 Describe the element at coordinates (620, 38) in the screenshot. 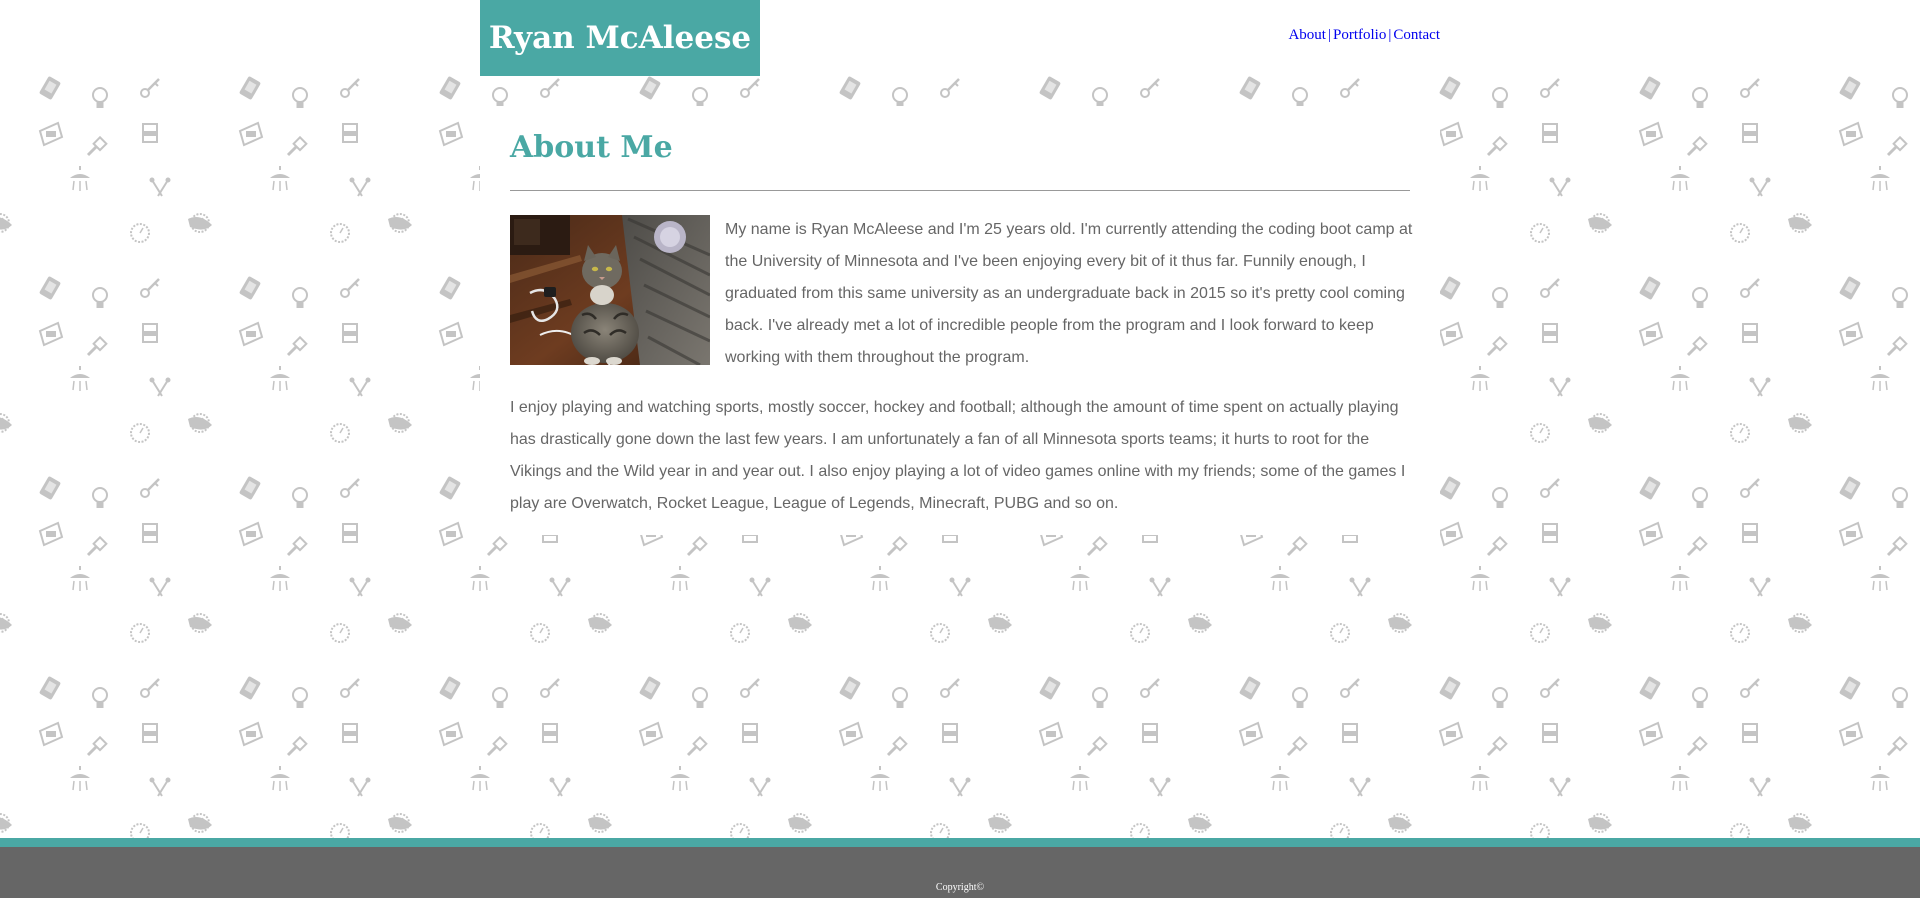

I see `site-brand: Ryan McAleese` at that location.